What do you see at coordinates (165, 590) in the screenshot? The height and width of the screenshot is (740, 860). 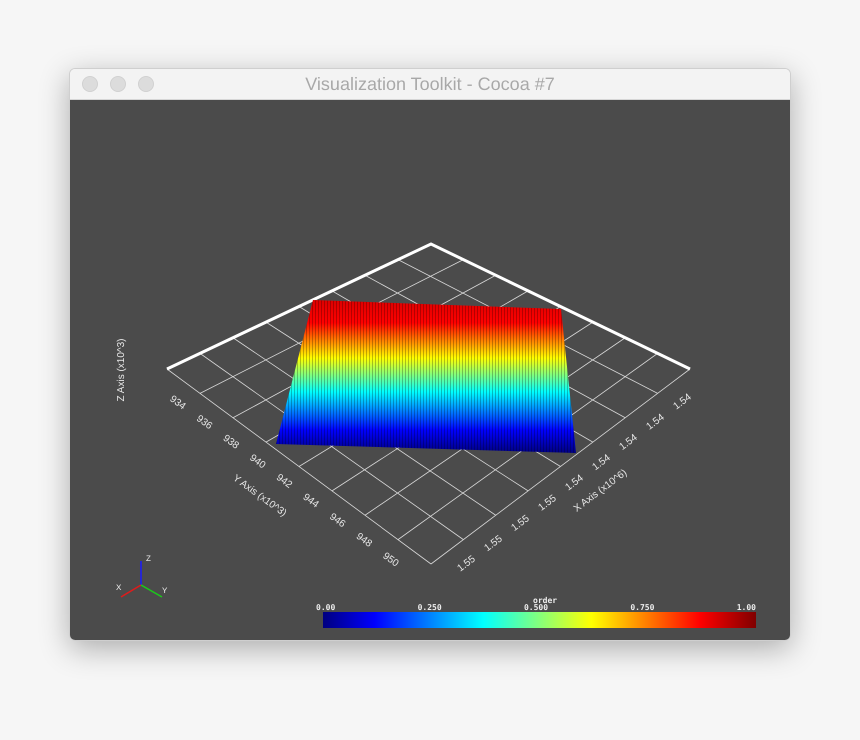 I see `orientation-axis-label: Y` at bounding box center [165, 590].